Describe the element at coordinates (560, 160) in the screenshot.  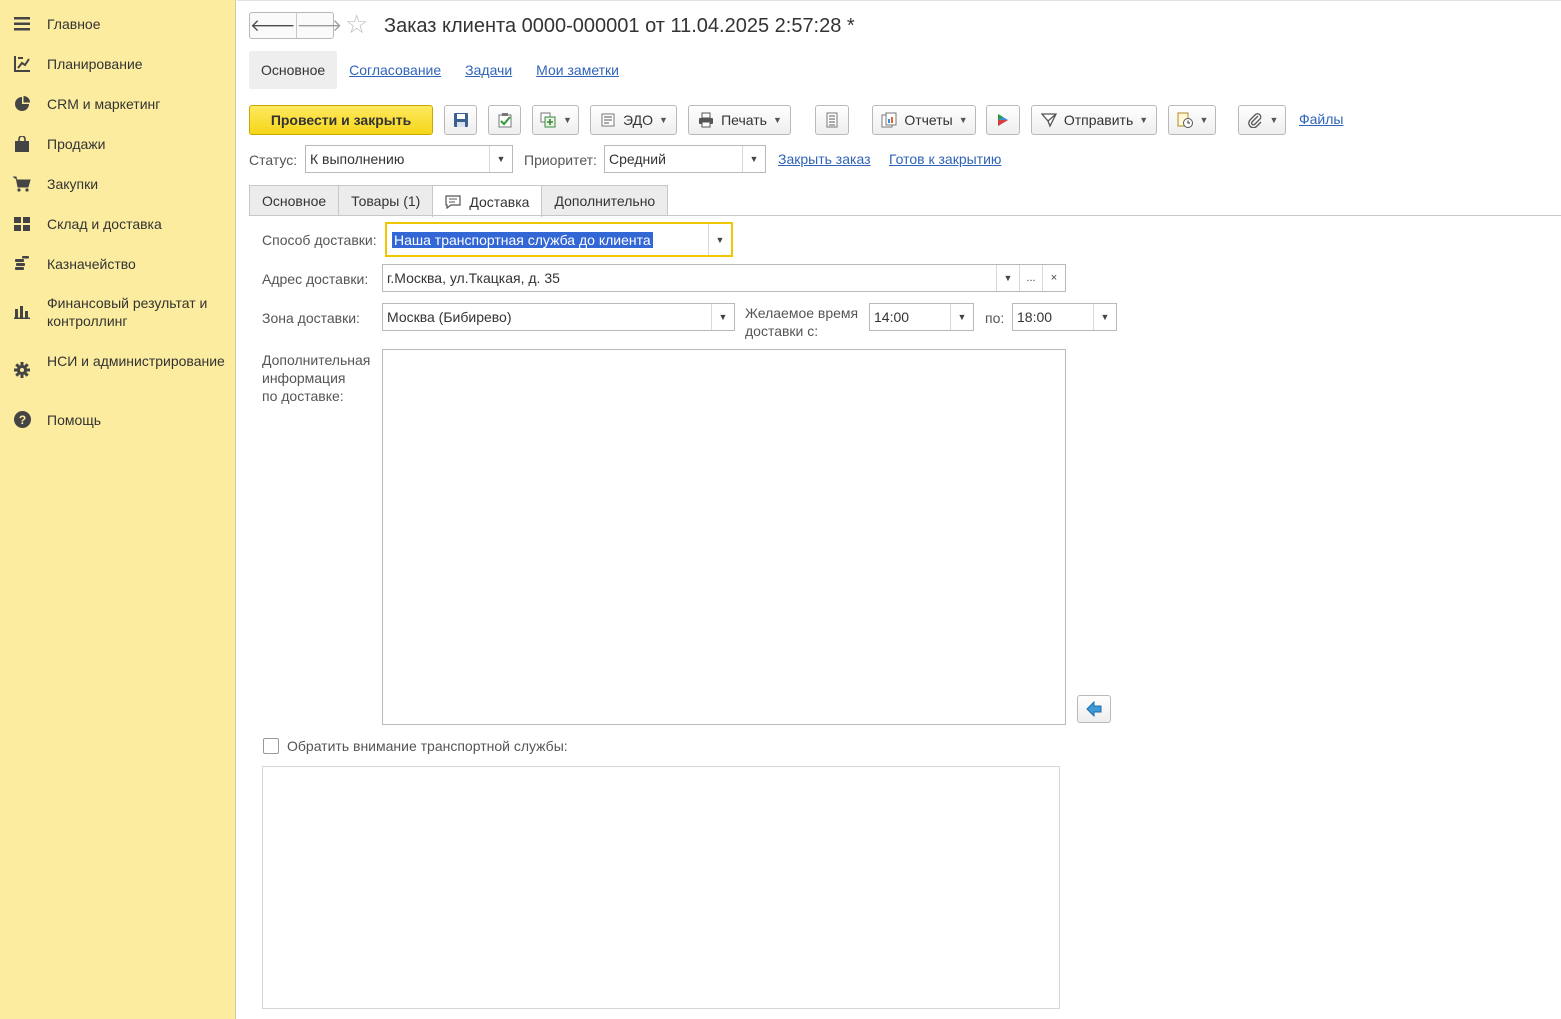
I see `priority-label: Приоритет:` at that location.